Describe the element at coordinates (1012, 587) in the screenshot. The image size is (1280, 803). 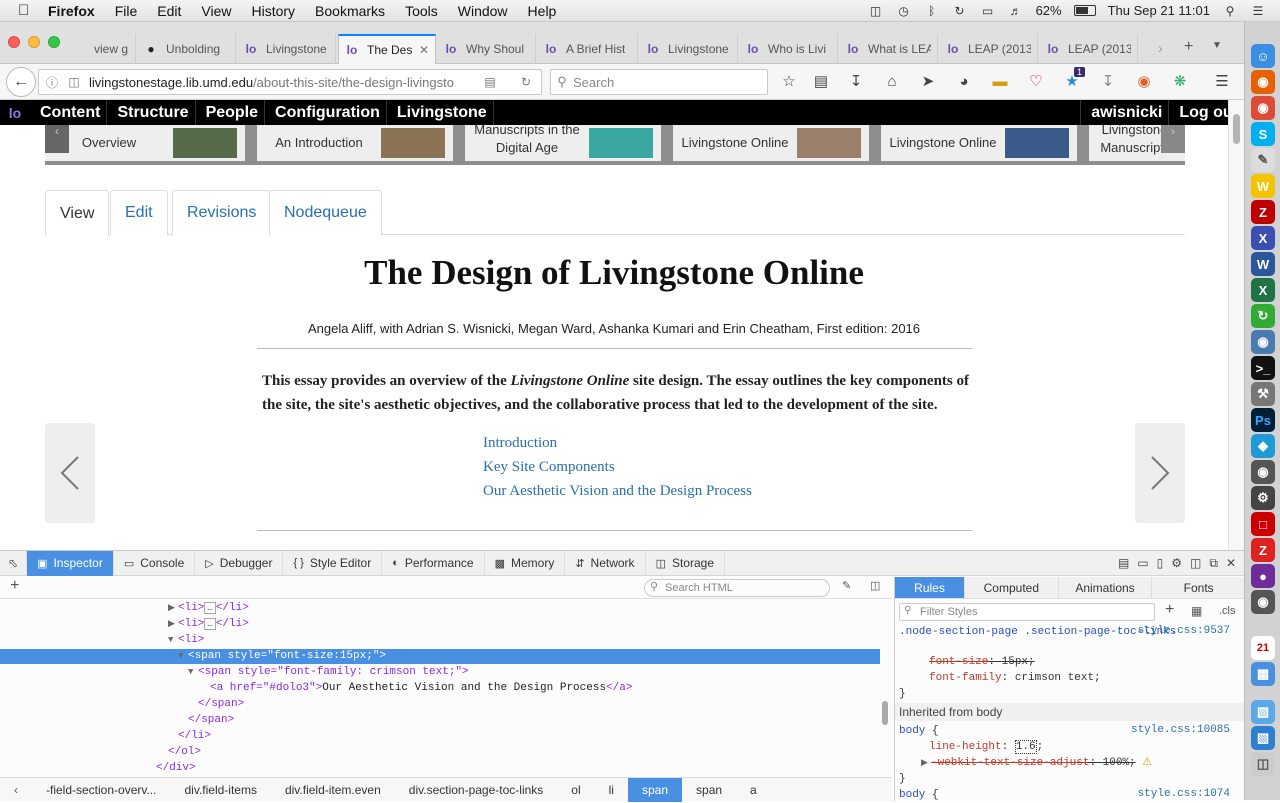
I see `tab-computed: Computed` at that location.